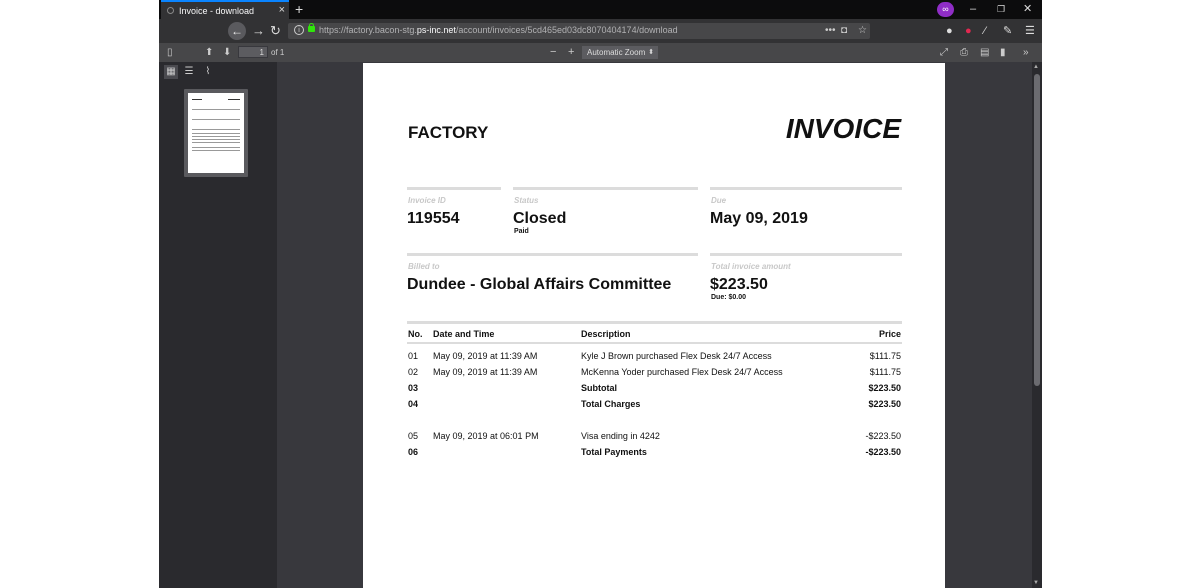 The height and width of the screenshot is (588, 1200). What do you see at coordinates (278, 52) in the screenshot?
I see `page-count-label: of 1` at bounding box center [278, 52].